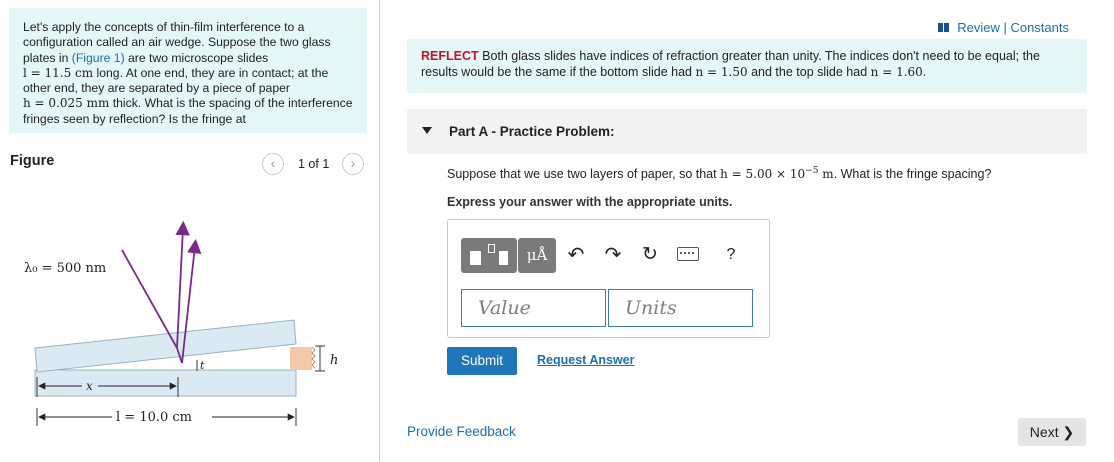 The width and height of the screenshot is (1114, 462). I want to click on wavelength-label: λ₀ = 500 nm, so click(65, 268).